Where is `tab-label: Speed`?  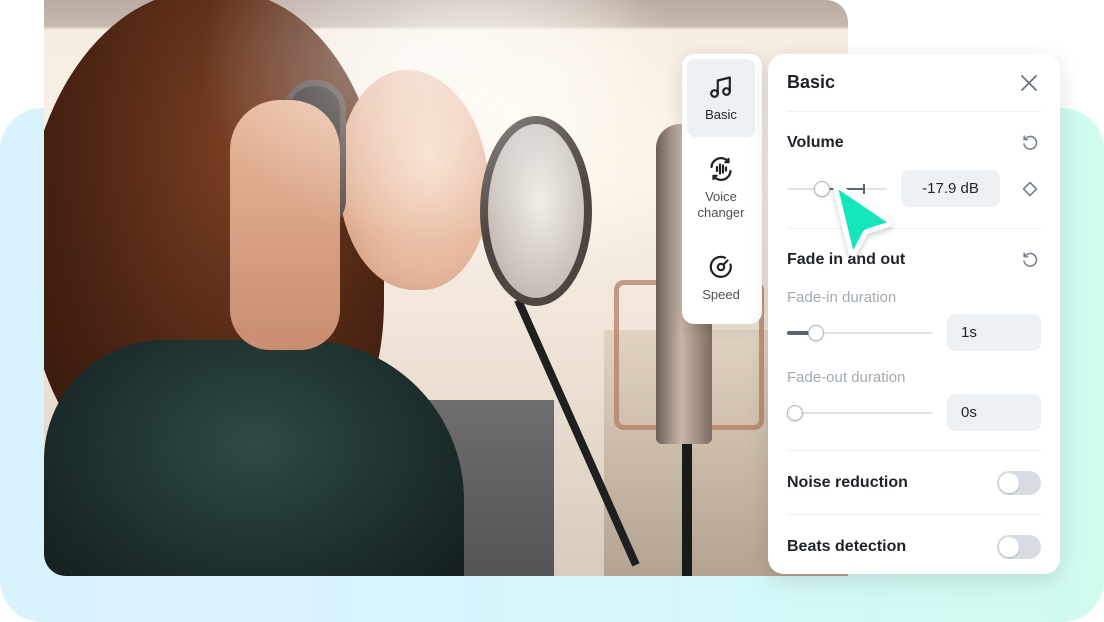
tab-label: Speed is located at coordinates (721, 294).